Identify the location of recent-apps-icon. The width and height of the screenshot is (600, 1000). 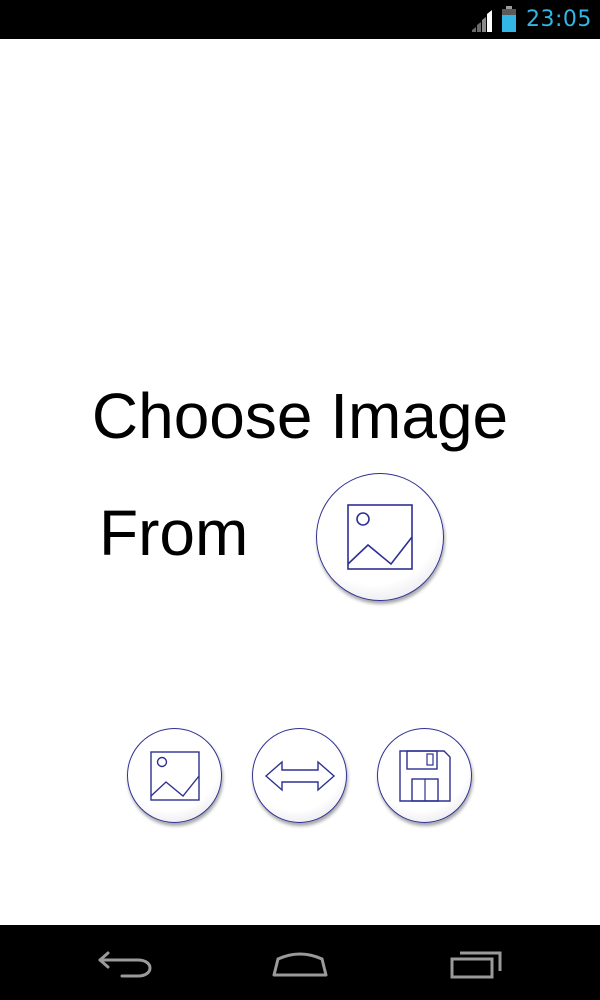
(476, 962).